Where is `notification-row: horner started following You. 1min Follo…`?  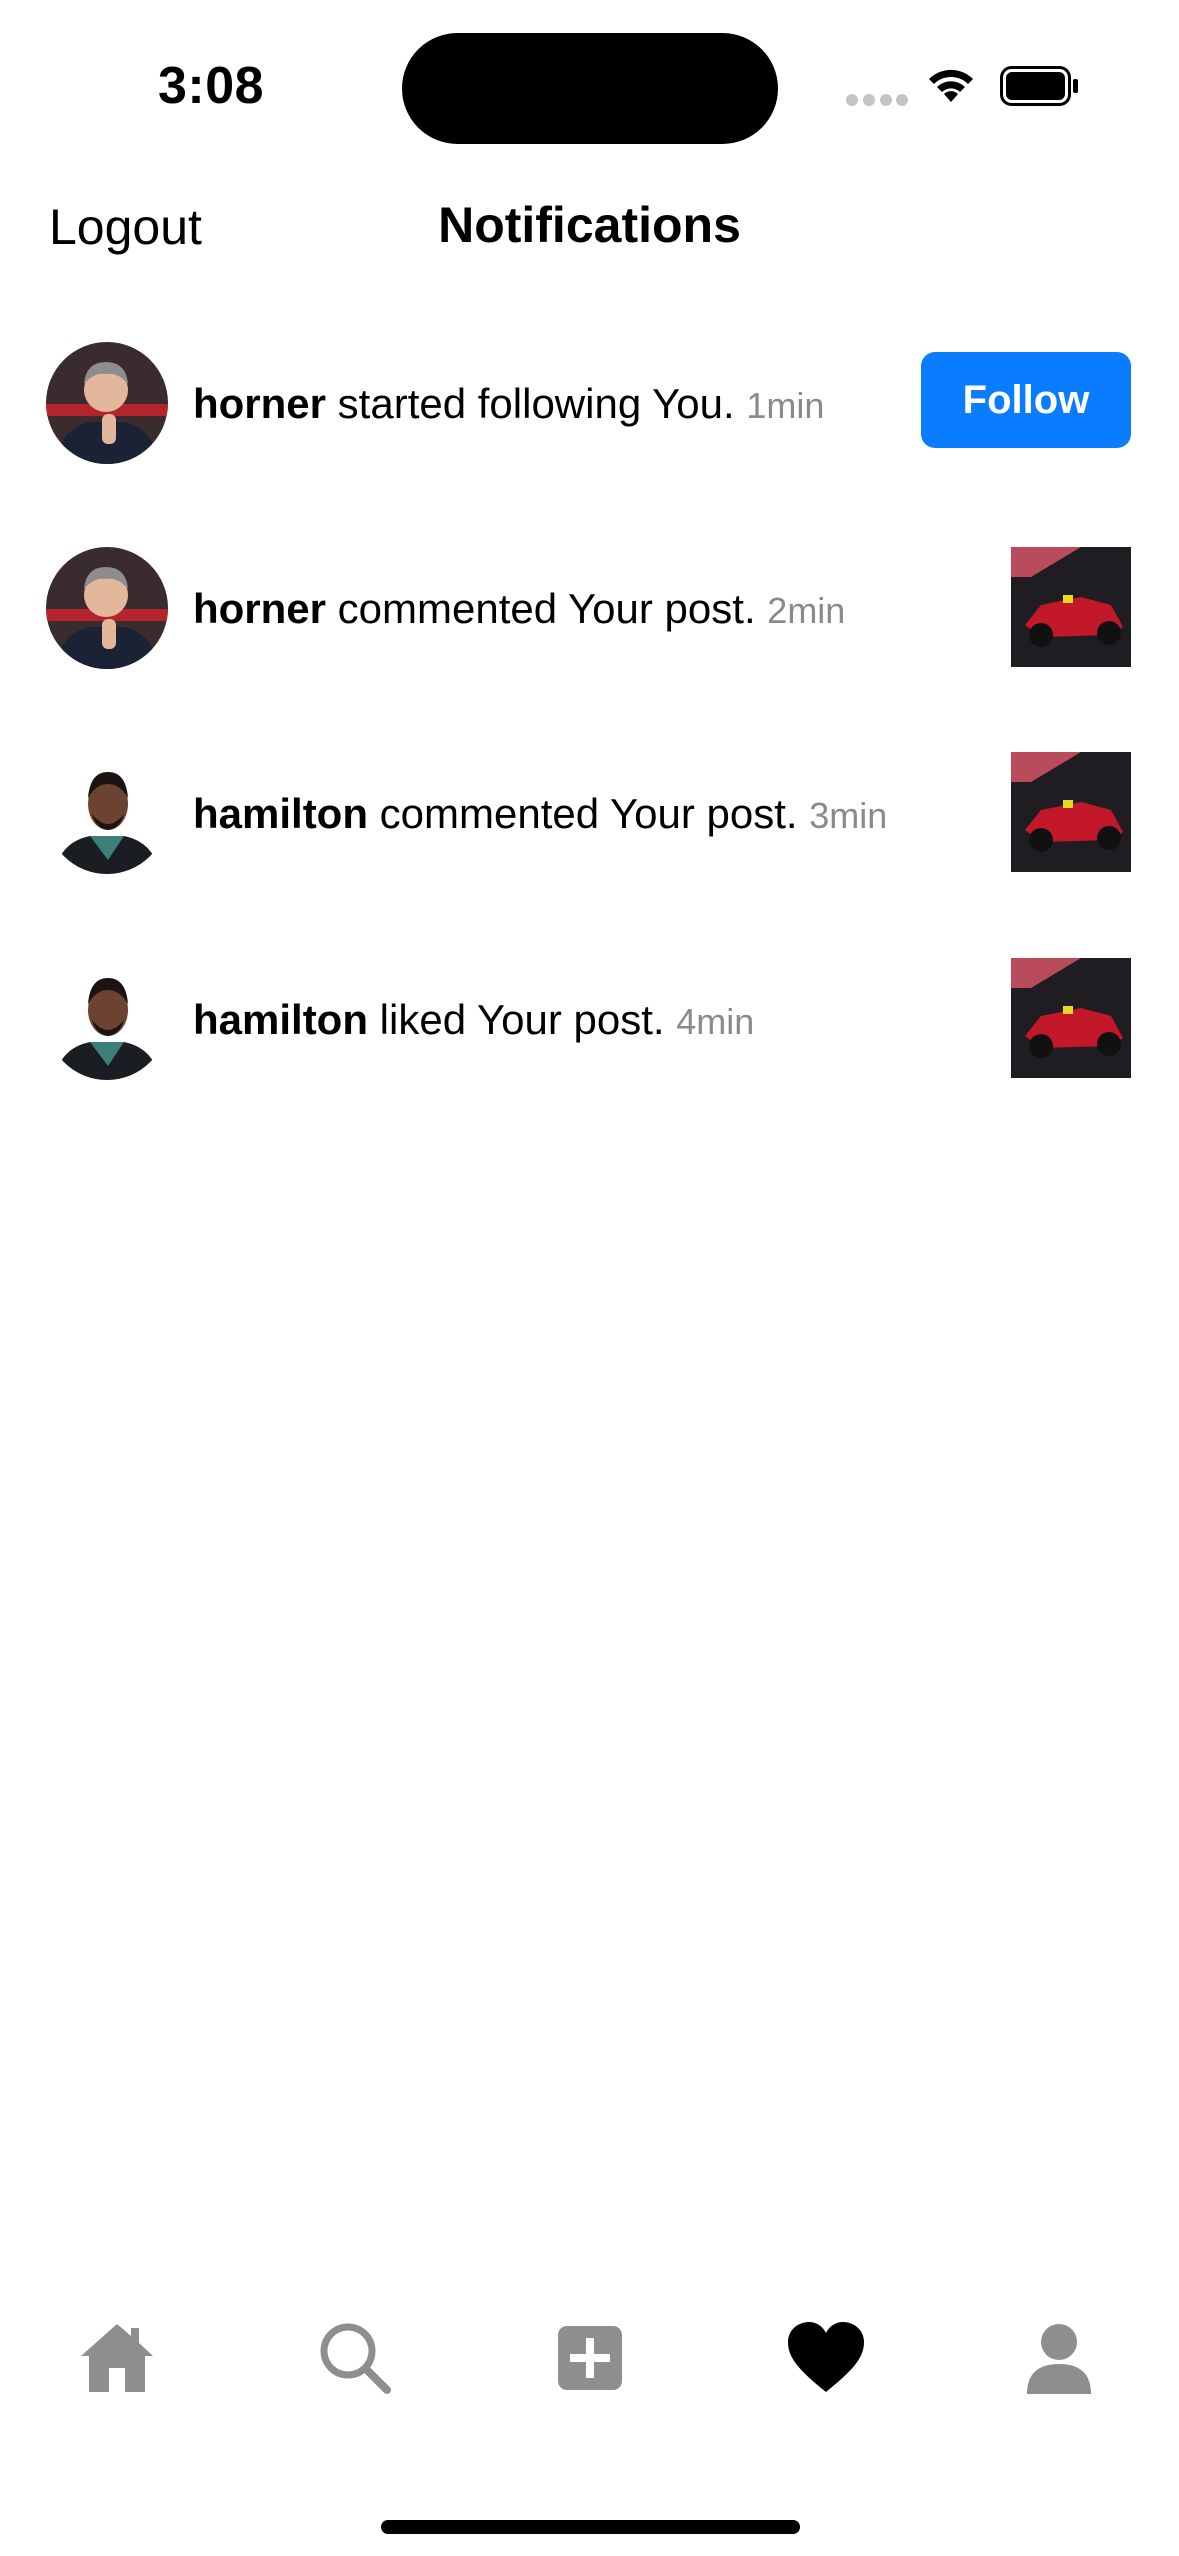
notification-row: horner started following You. 1min Follo… is located at coordinates (589, 404).